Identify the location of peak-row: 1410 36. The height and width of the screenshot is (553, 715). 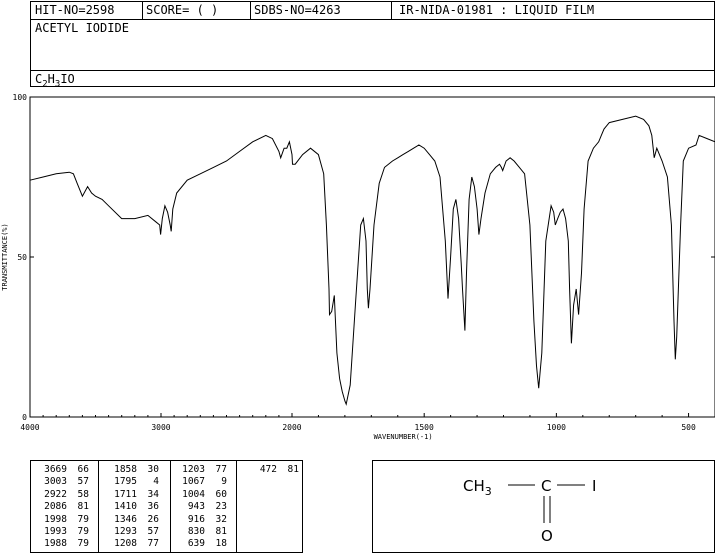
(133, 507).